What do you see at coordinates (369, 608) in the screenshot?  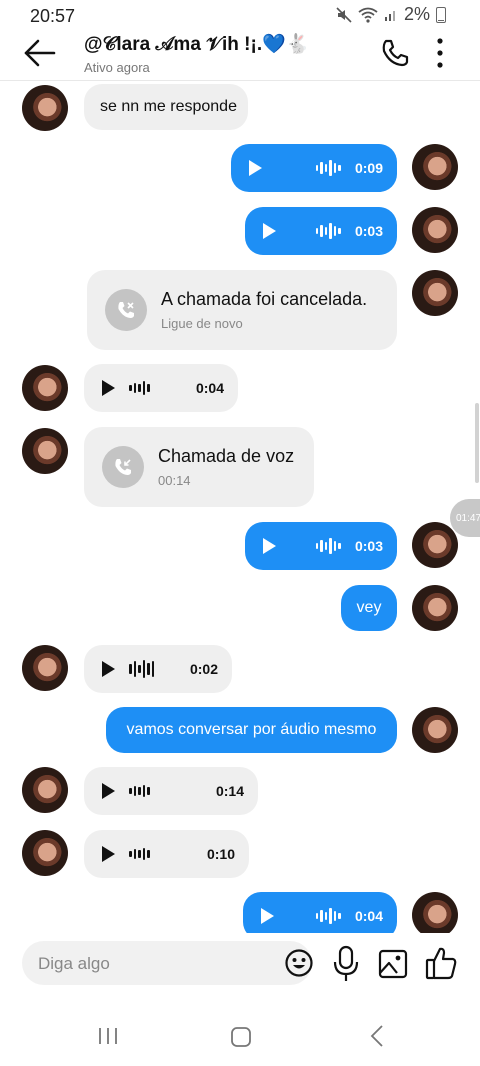 I see `message-bubble: vey` at bounding box center [369, 608].